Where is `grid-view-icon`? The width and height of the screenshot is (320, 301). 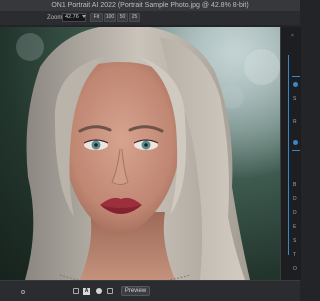 grid-view-icon is located at coordinates (110, 291).